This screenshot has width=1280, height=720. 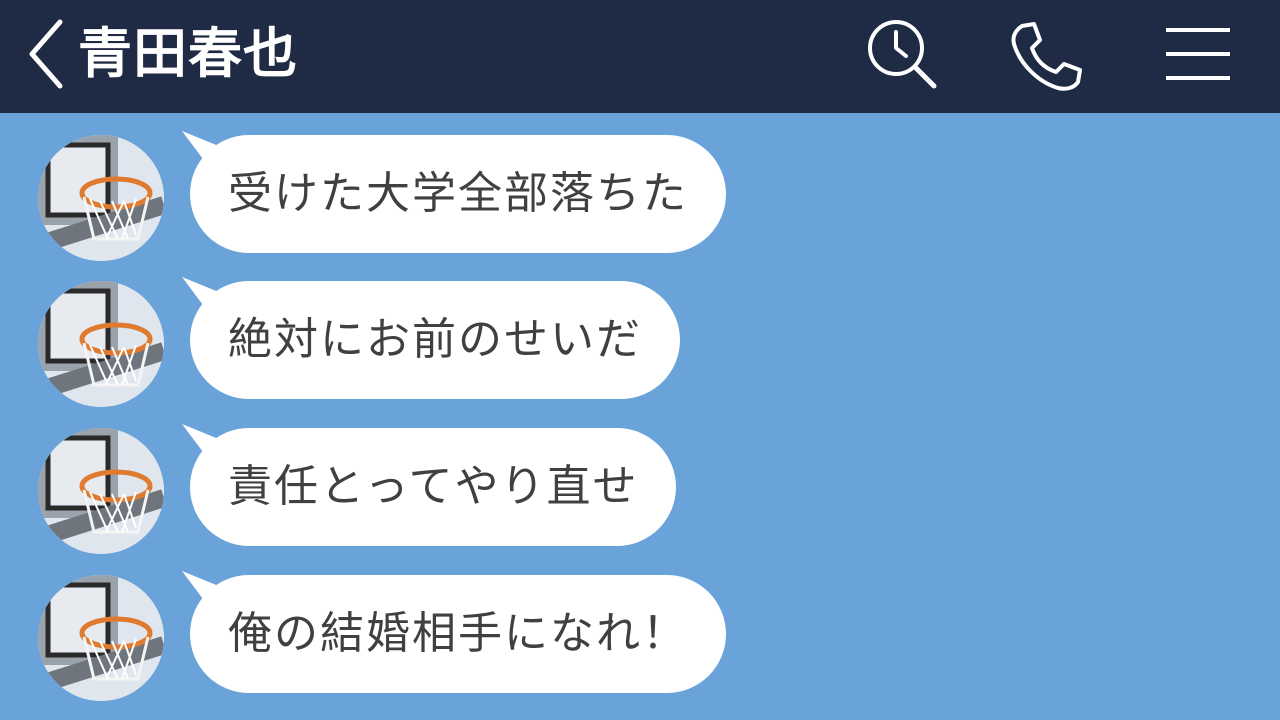 I want to click on phone-icon, so click(x=1046, y=56).